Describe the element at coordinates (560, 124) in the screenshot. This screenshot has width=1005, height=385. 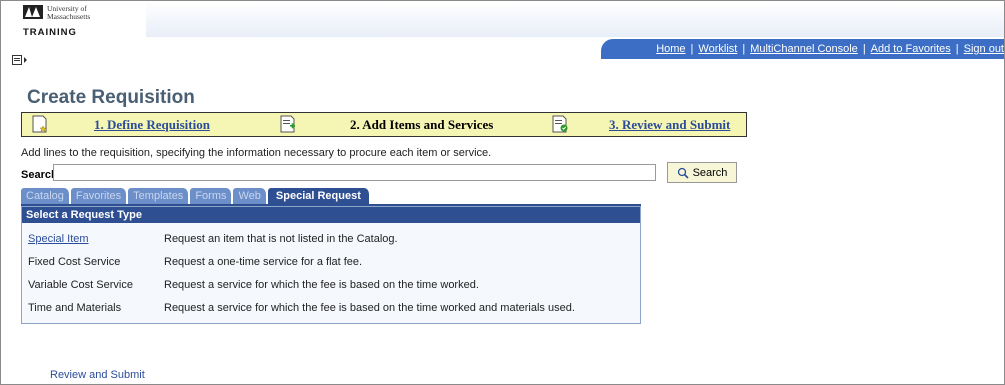
I see `document-check-icon` at that location.